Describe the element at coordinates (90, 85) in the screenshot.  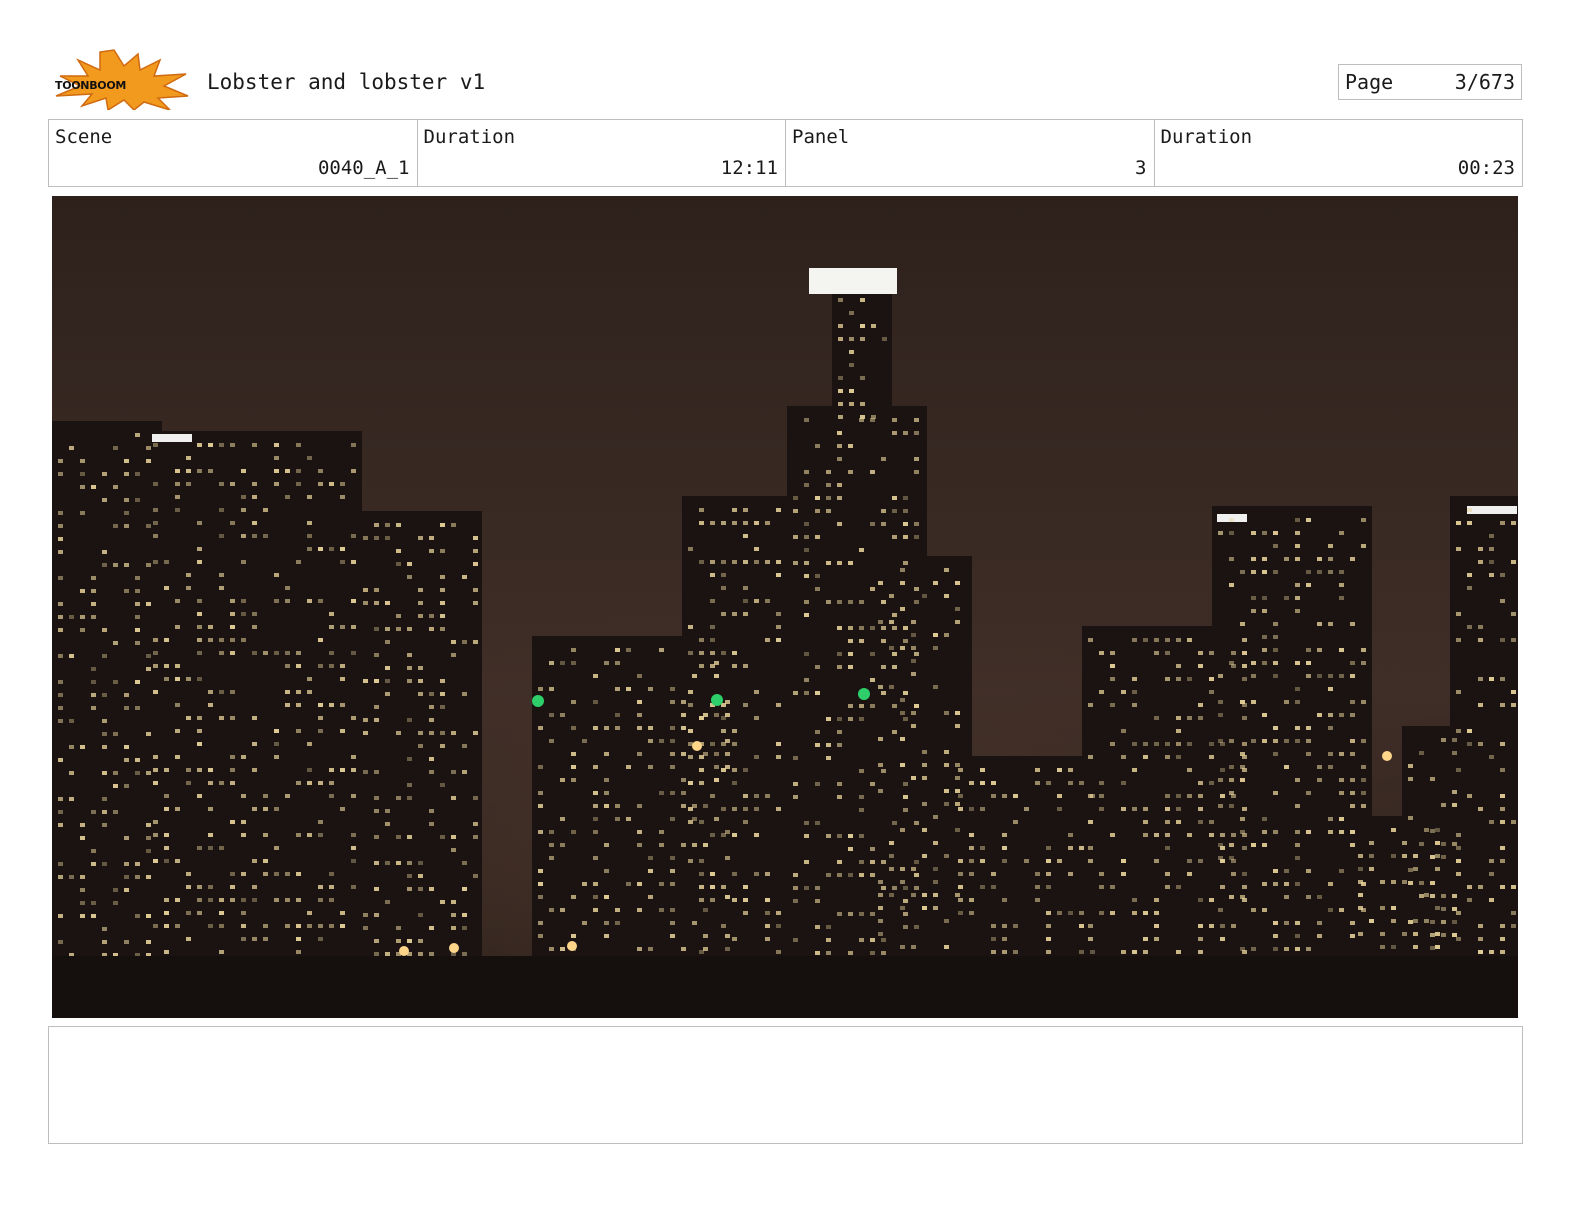
I see `logo-text: TOONBOOM` at that location.